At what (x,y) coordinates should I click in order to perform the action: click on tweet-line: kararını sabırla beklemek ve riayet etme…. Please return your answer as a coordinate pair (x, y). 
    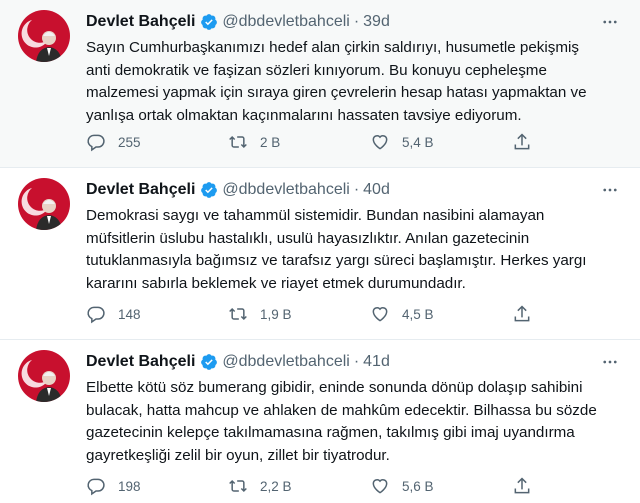
    Looking at the image, I should click on (276, 283).